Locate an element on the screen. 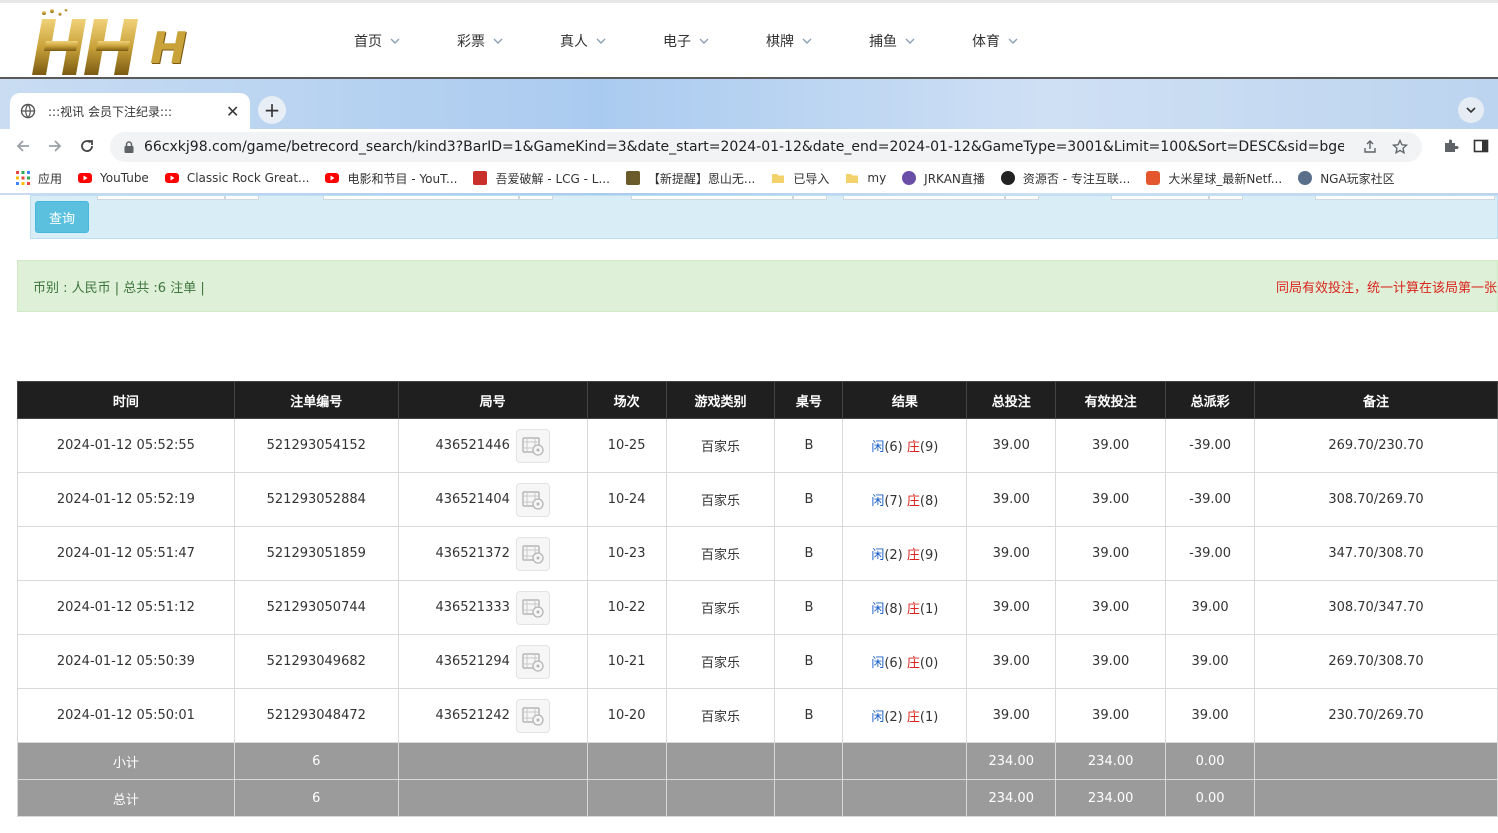 This screenshot has width=1498, height=833. share-icon is located at coordinates (1370, 147).